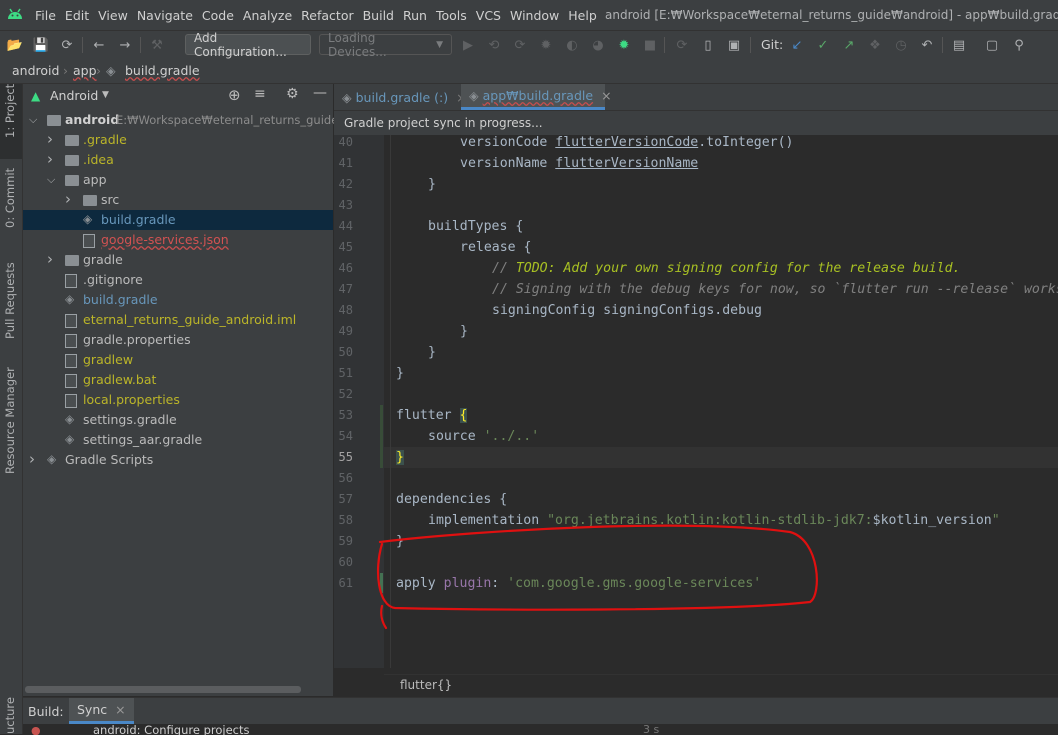 This screenshot has width=1058, height=735. What do you see at coordinates (932, 520) in the screenshot?
I see `code-token: $kotlin_version` at bounding box center [932, 520].